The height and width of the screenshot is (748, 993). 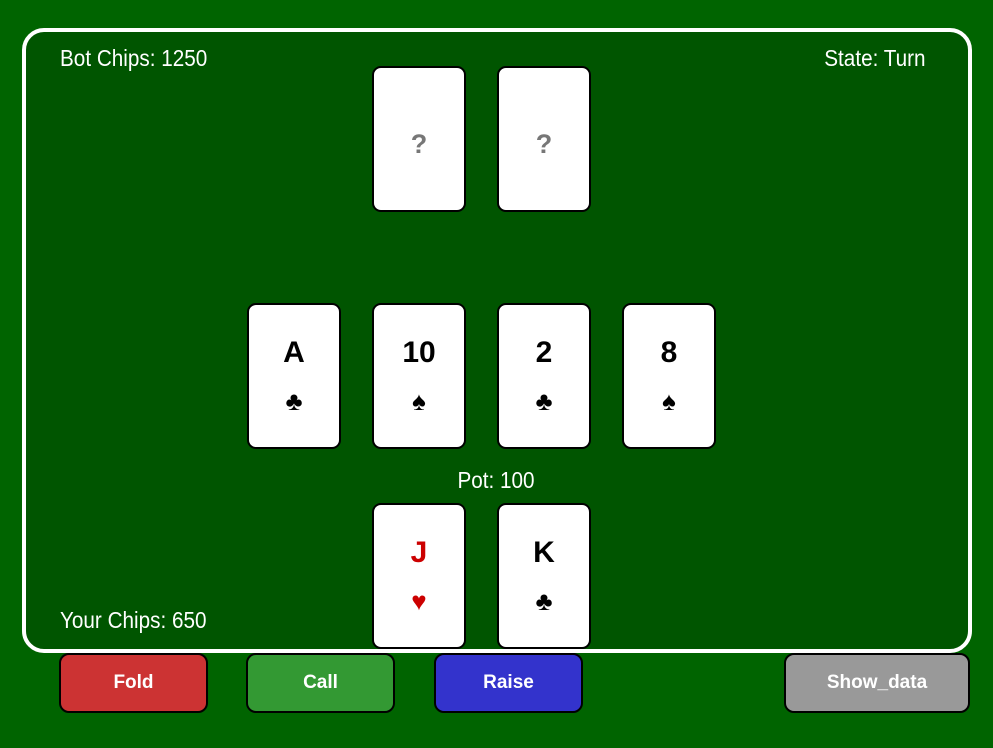 What do you see at coordinates (419, 601) in the screenshot?
I see `heart-suit-icon: ♥` at bounding box center [419, 601].